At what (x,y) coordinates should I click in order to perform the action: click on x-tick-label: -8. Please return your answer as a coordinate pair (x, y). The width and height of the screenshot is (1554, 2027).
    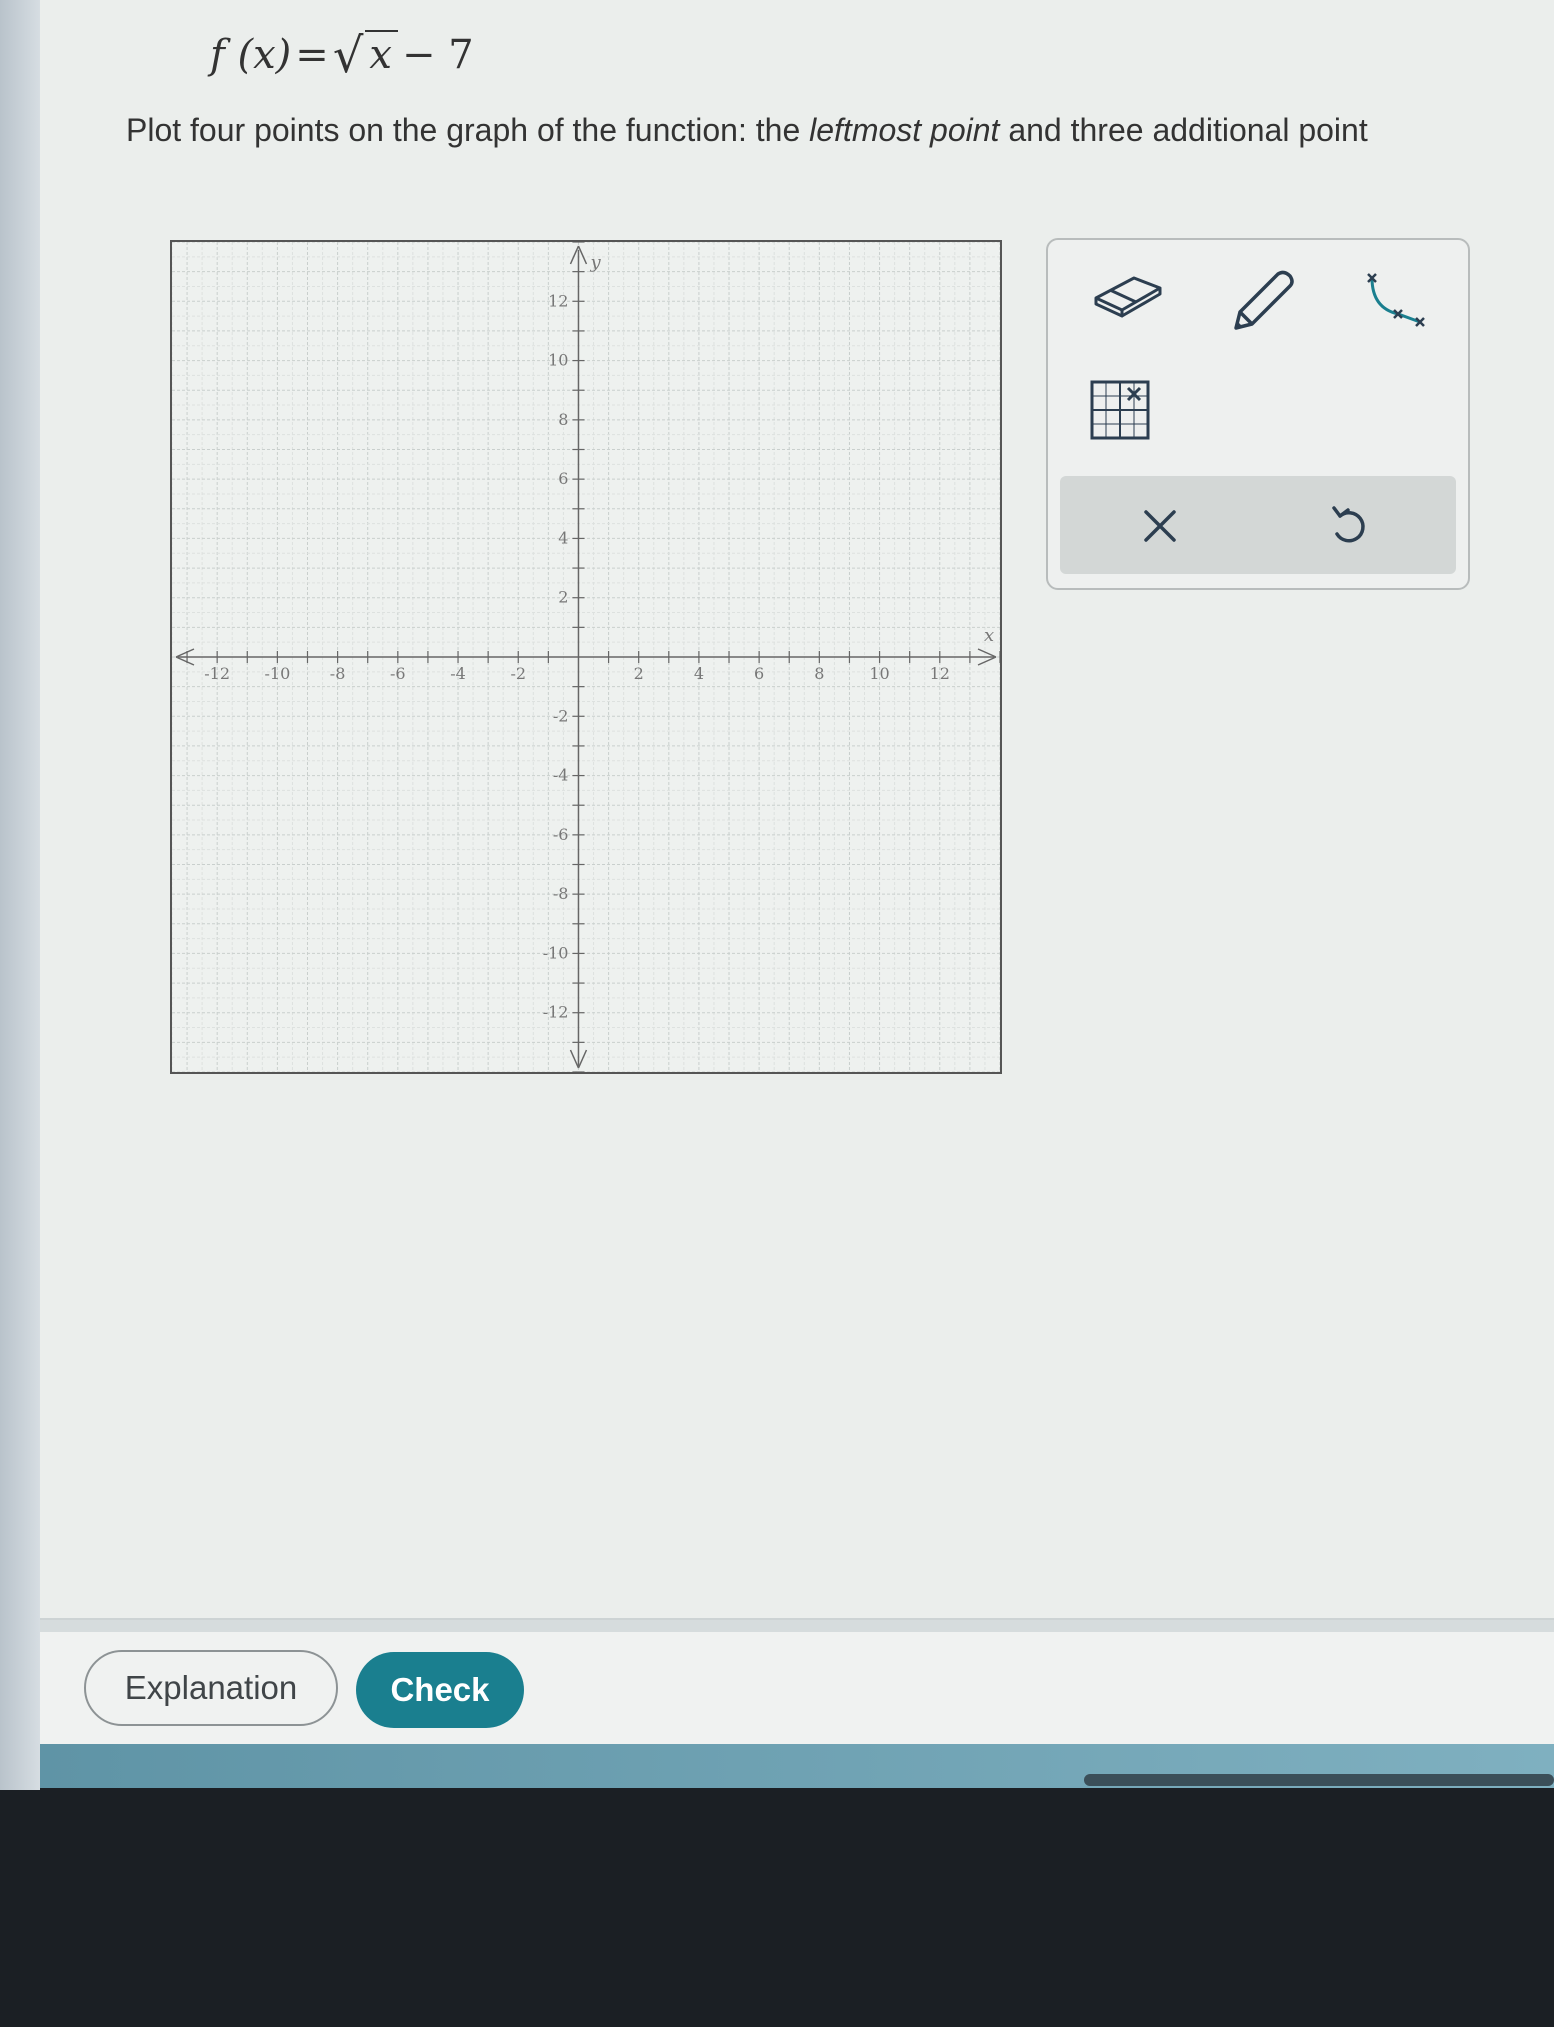
    Looking at the image, I should click on (338, 673).